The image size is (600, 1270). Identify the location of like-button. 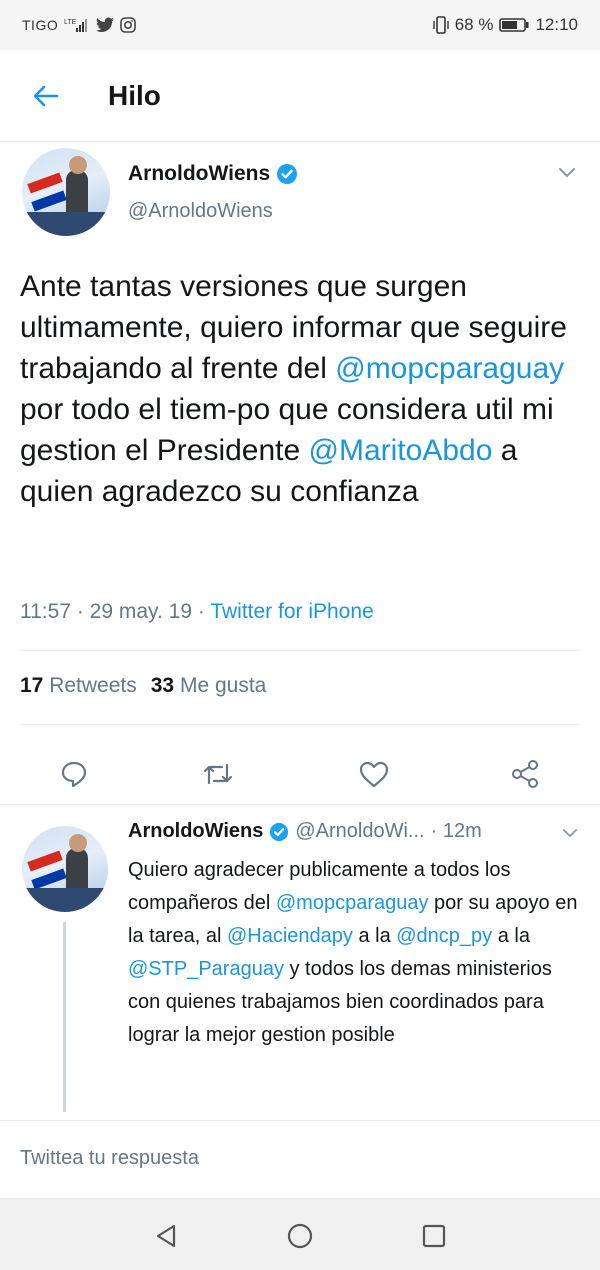
(374, 774).